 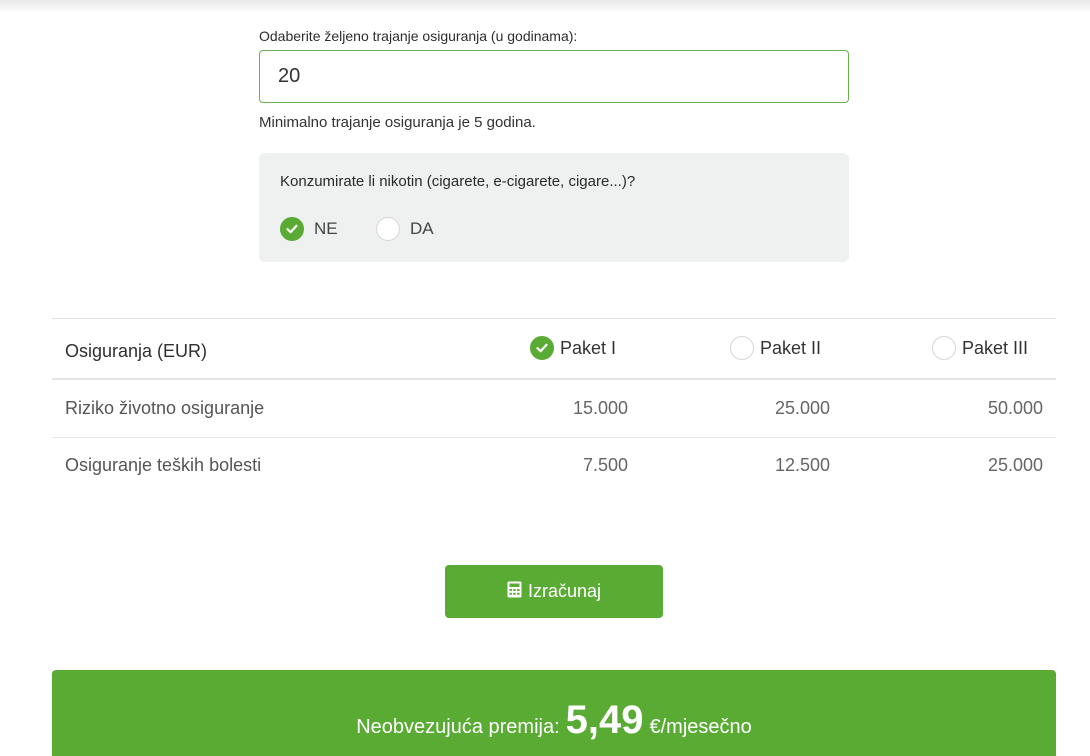 What do you see at coordinates (136, 351) in the screenshot?
I see `table-title: Osiguranja (EUR)` at bounding box center [136, 351].